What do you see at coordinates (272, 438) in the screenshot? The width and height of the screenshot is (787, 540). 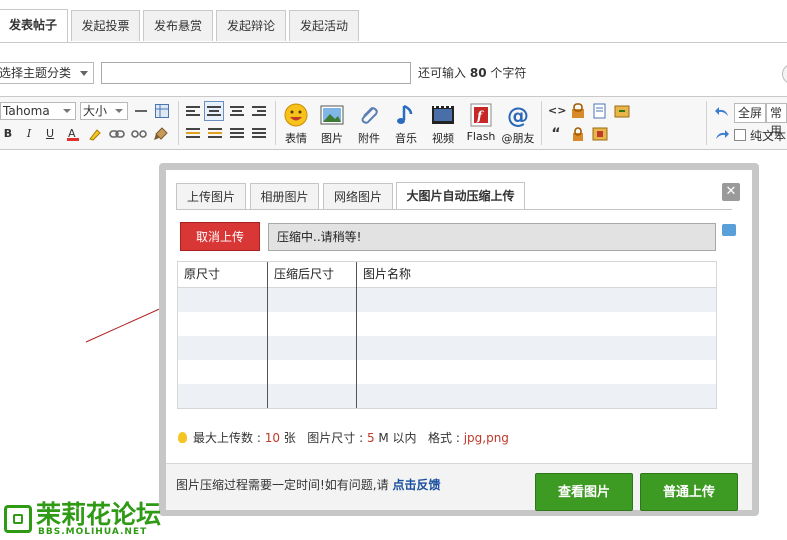 I see `max-count-value: 10` at bounding box center [272, 438].